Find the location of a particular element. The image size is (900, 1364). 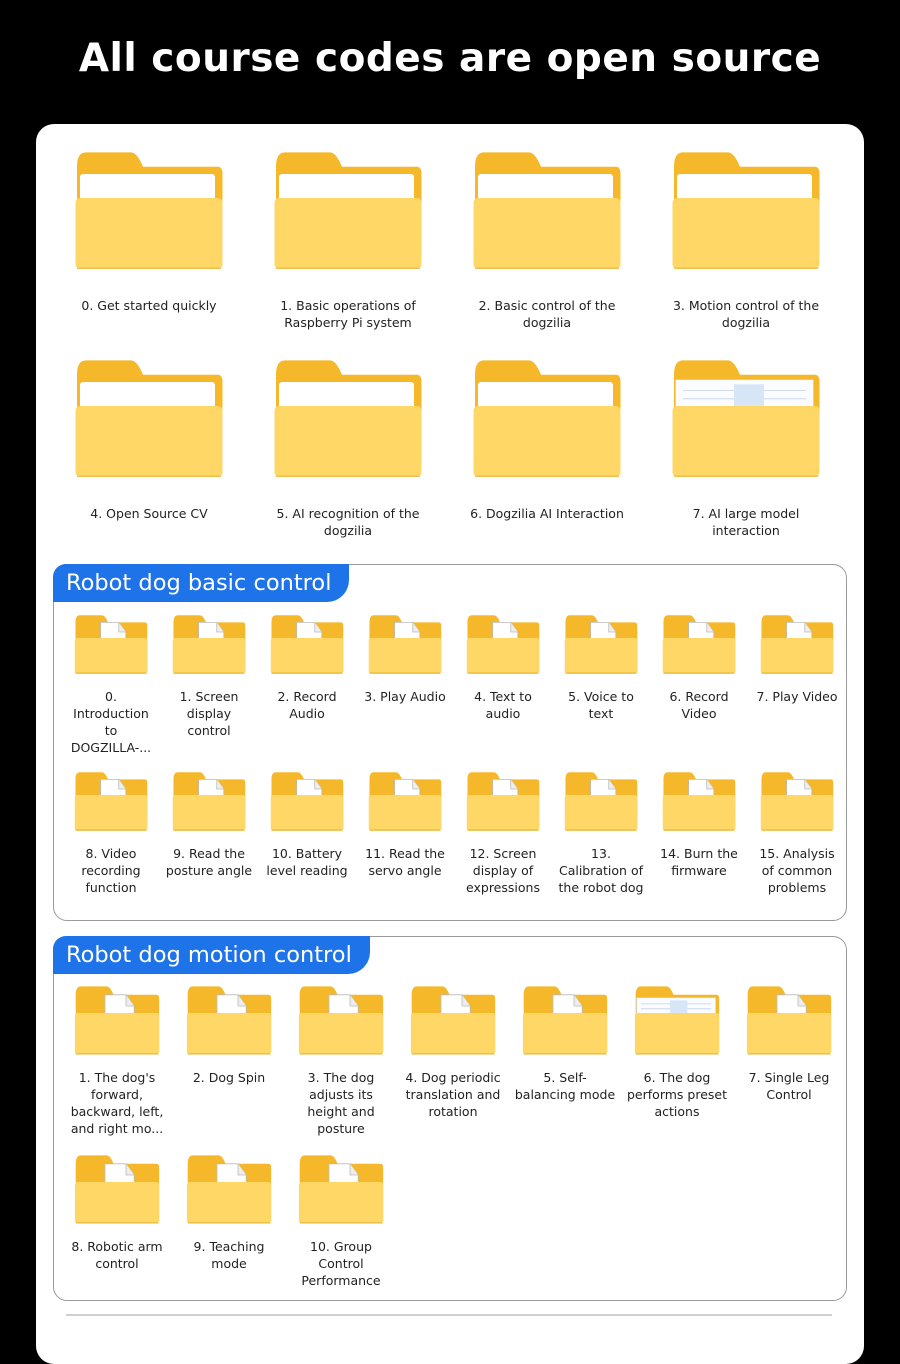

lesson-folder: 7. Play Video is located at coordinates (797, 659).